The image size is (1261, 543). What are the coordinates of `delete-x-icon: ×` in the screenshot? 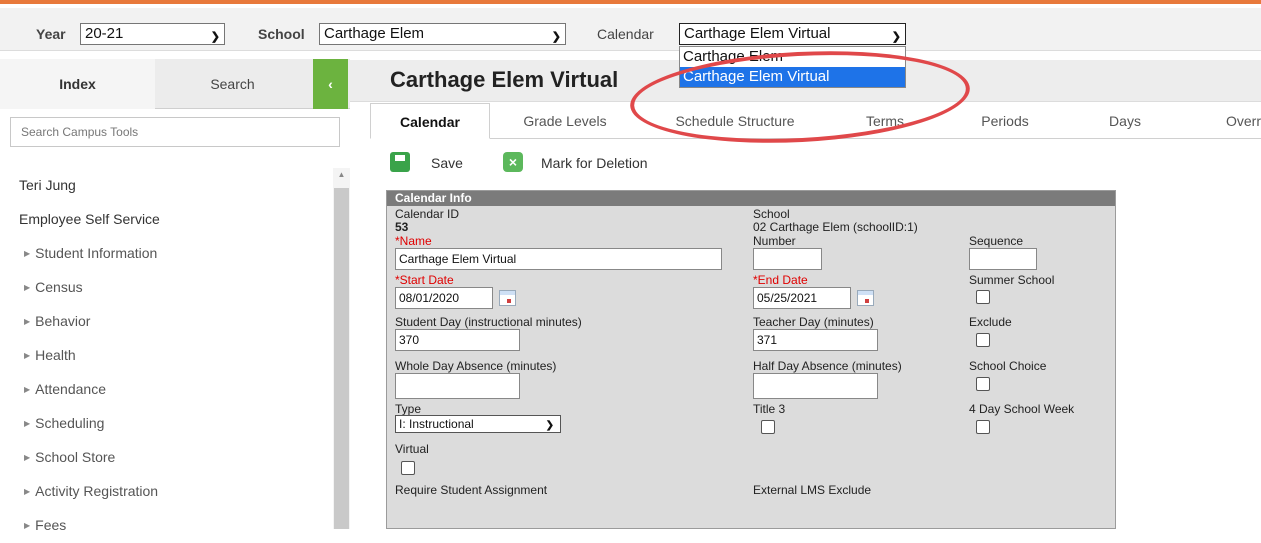 It's located at (513, 162).